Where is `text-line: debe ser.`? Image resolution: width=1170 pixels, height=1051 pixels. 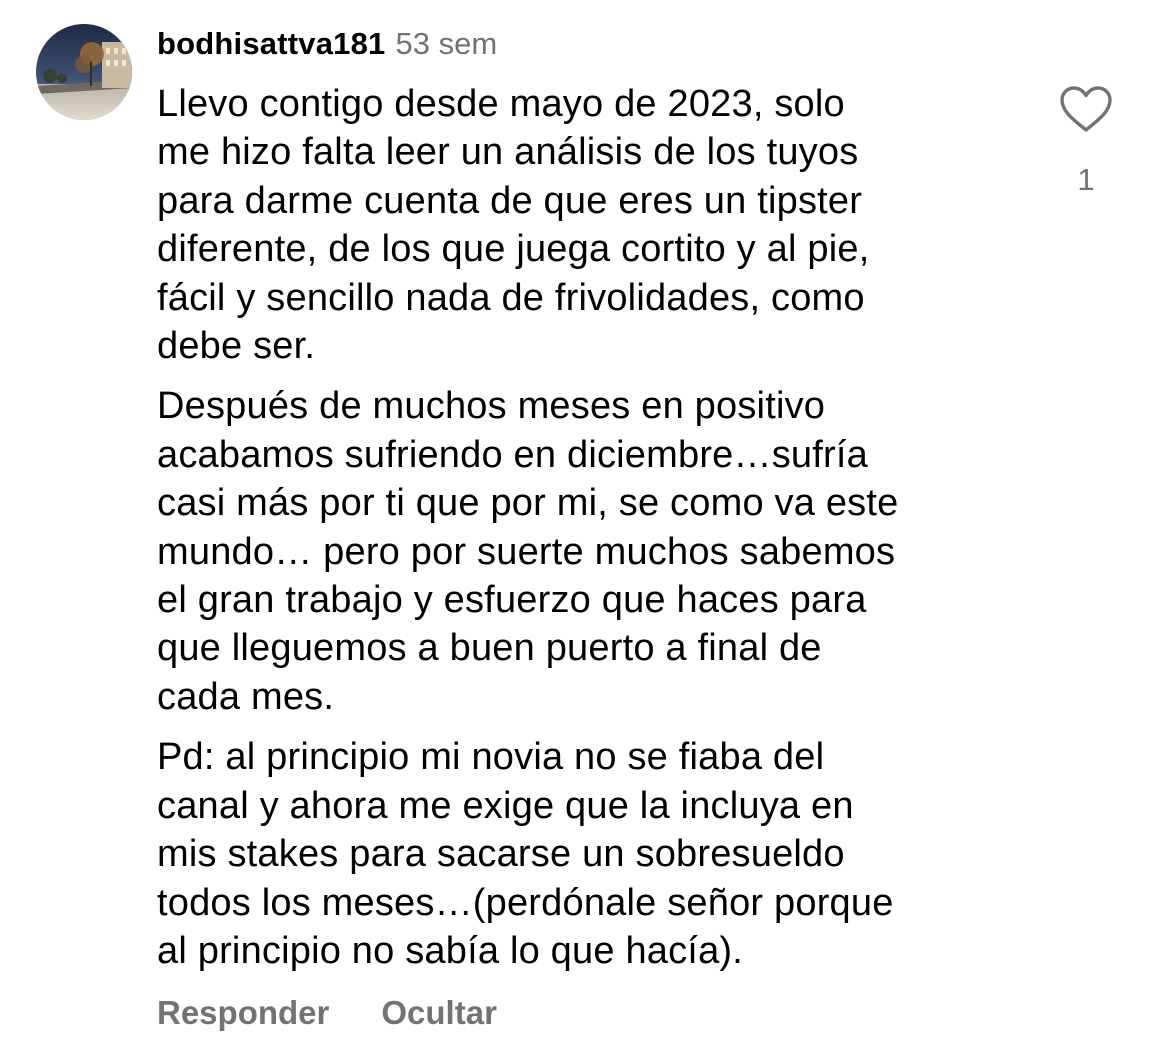 text-line: debe ser. is located at coordinates (236, 346).